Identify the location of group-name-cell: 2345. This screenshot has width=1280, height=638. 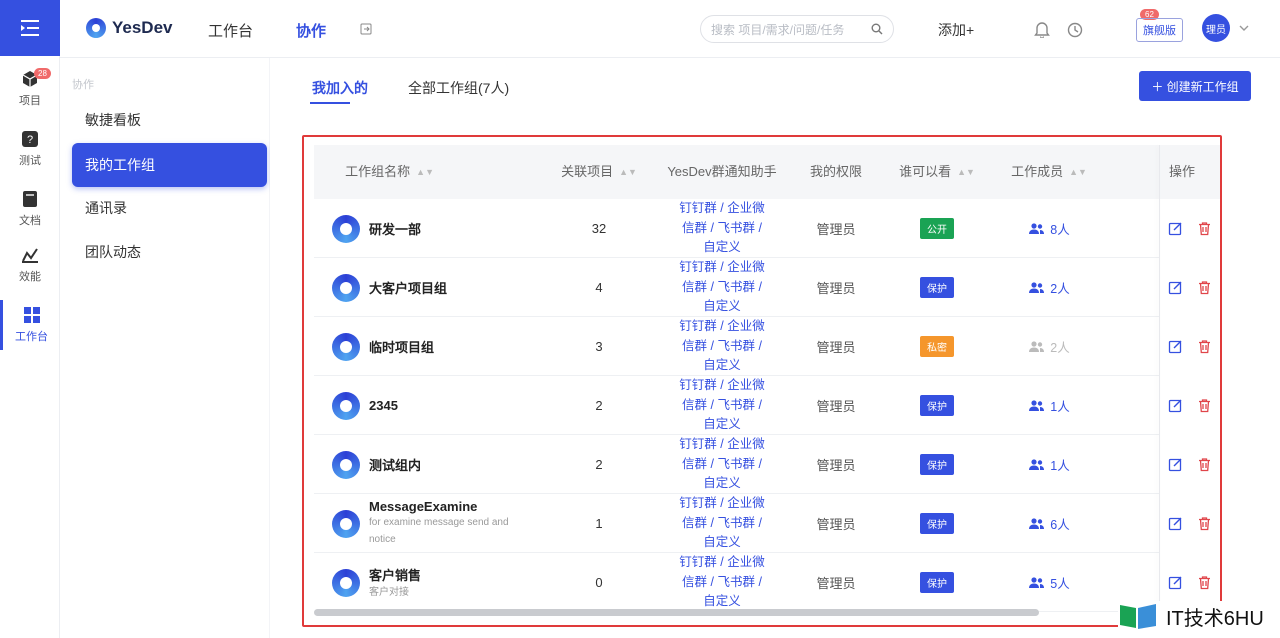
(442, 405).